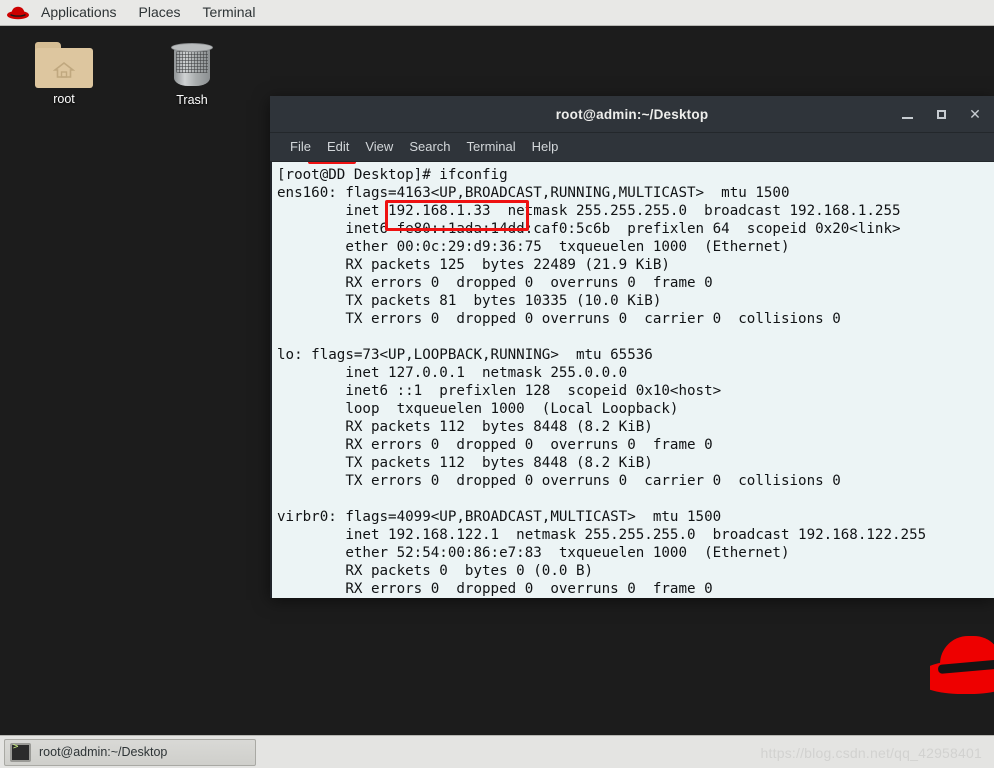  I want to click on applications-menu: Applications, so click(79, 12).